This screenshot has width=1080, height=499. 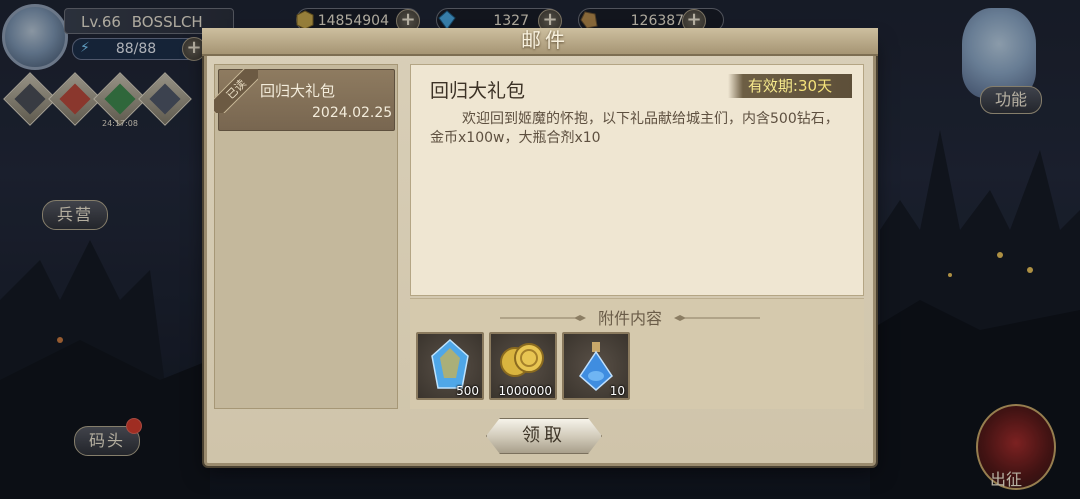 I want to click on attachment-gold: 1000000, so click(x=523, y=366).